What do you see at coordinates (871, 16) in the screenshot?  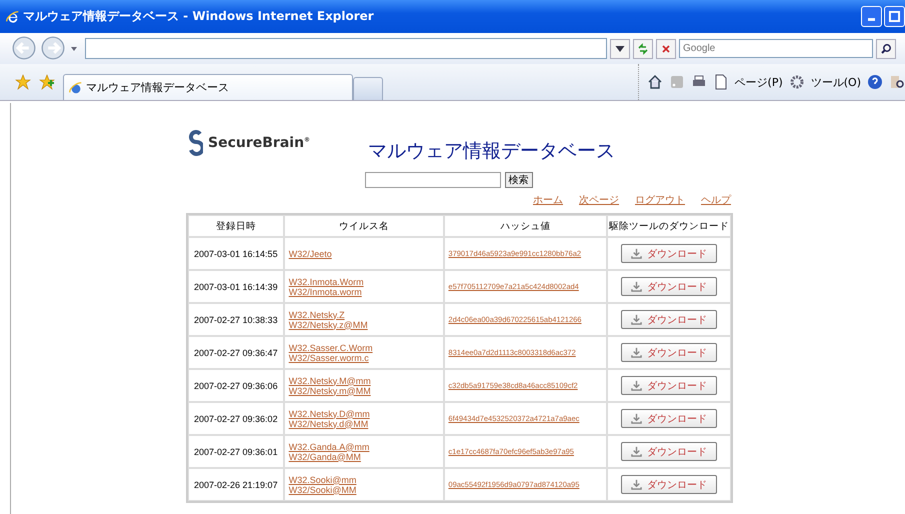 I see `minimize-button` at bounding box center [871, 16].